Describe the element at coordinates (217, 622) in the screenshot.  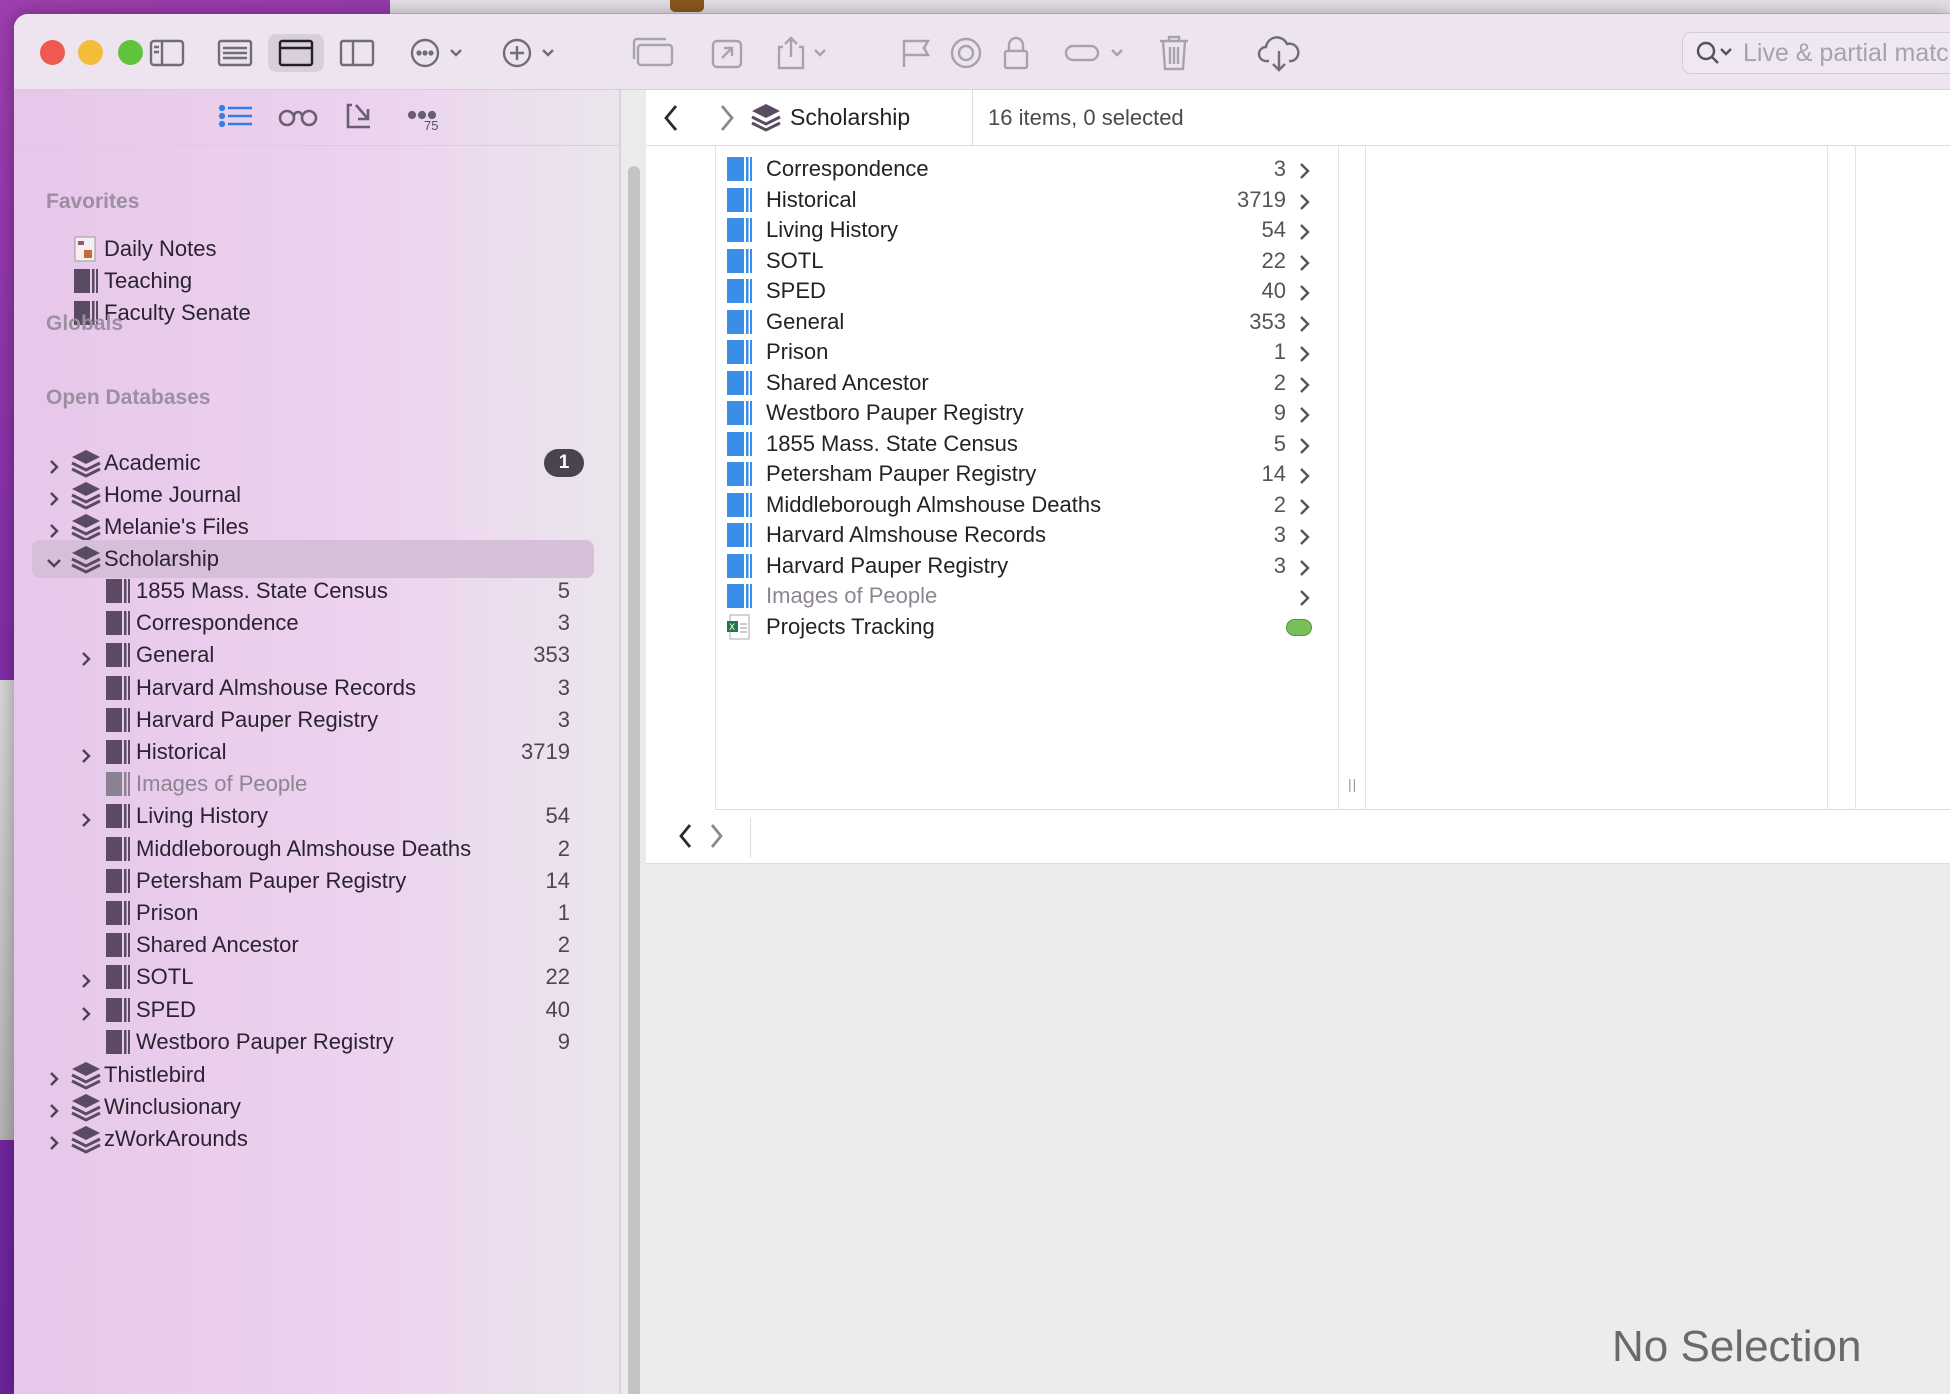
I see `sidebar-child-label: Correspondence` at that location.